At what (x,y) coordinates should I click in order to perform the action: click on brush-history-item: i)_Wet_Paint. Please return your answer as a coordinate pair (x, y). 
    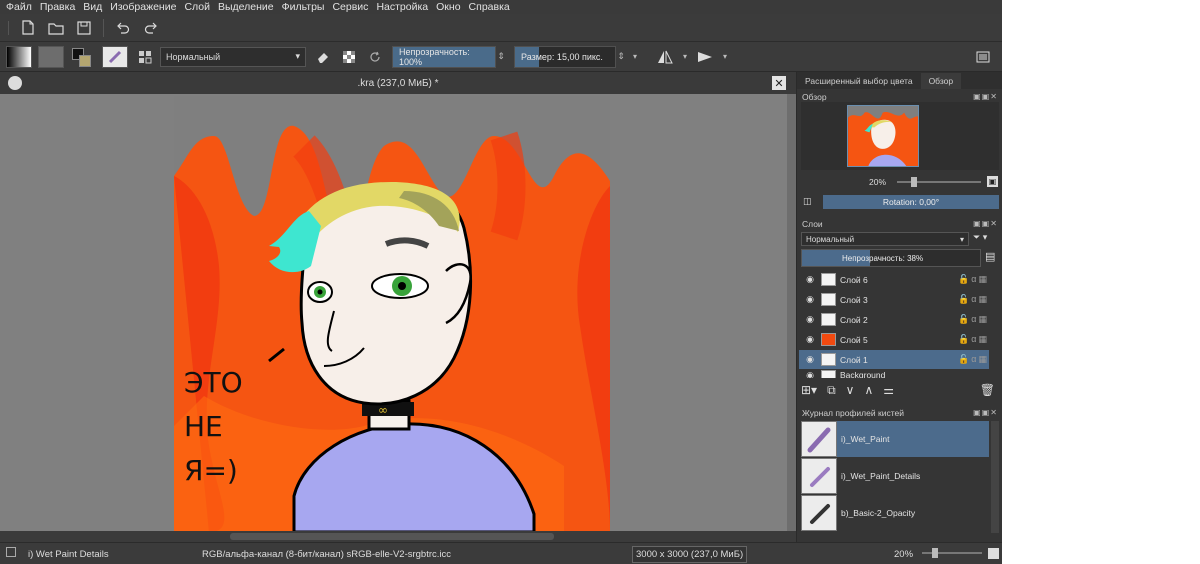
    Looking at the image, I should click on (895, 439).